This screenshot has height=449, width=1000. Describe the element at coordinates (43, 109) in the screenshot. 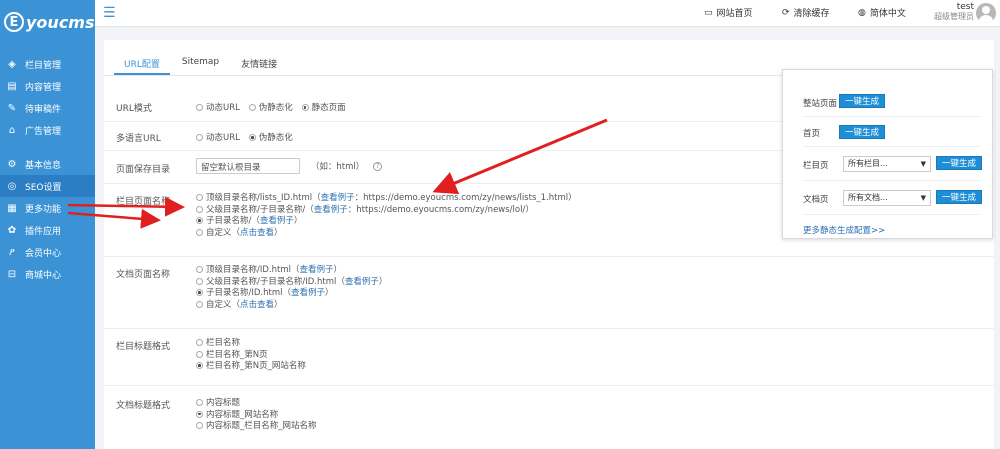

I see `sidebar-item-label: 待审稿件` at that location.